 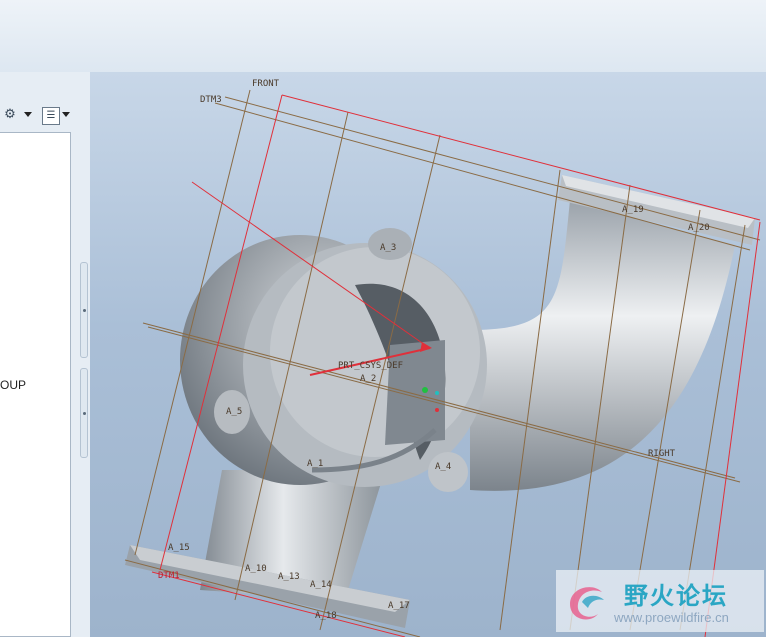 What do you see at coordinates (321, 585) in the screenshot?
I see `axis-label: A_14` at bounding box center [321, 585].